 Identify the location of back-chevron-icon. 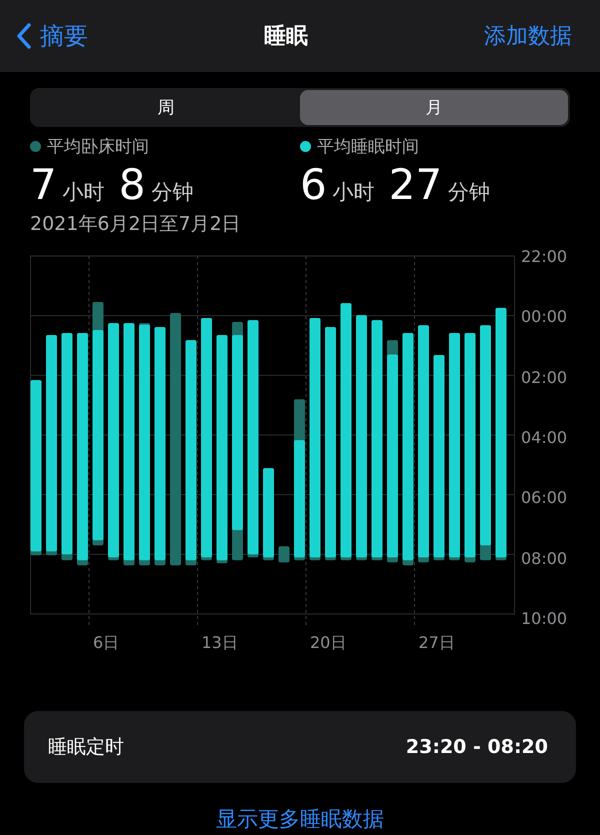
(24, 36).